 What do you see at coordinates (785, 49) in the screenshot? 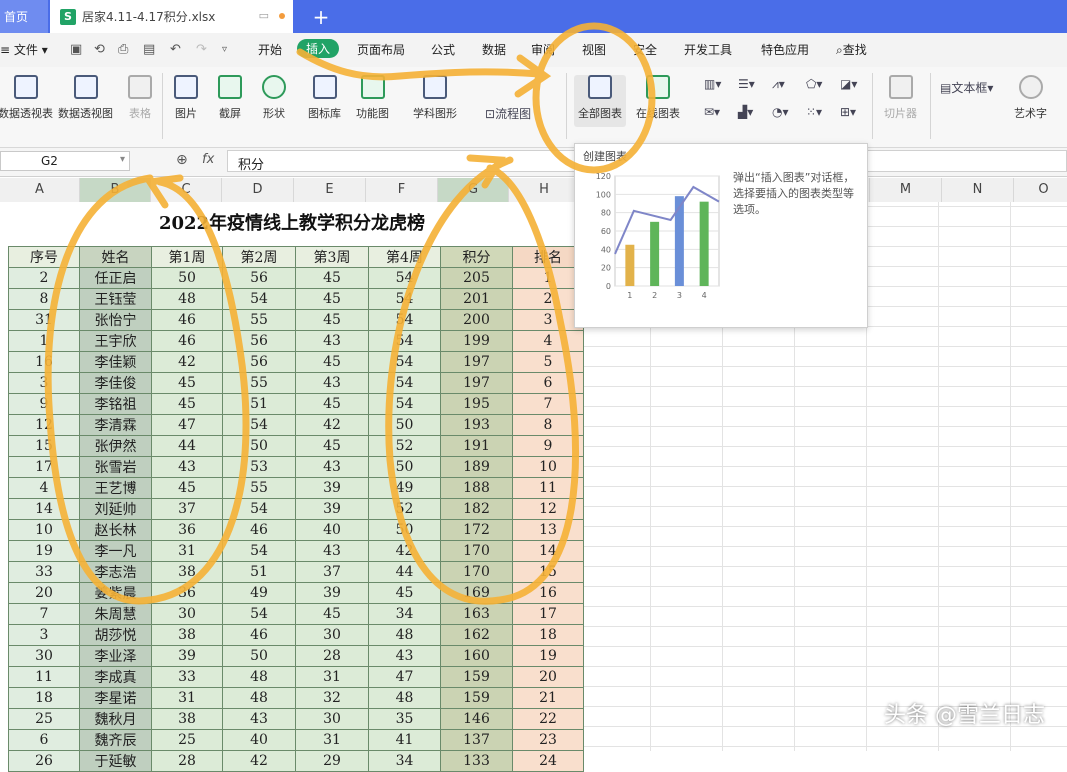
I see `menu-special: 特色应用` at bounding box center [785, 49].